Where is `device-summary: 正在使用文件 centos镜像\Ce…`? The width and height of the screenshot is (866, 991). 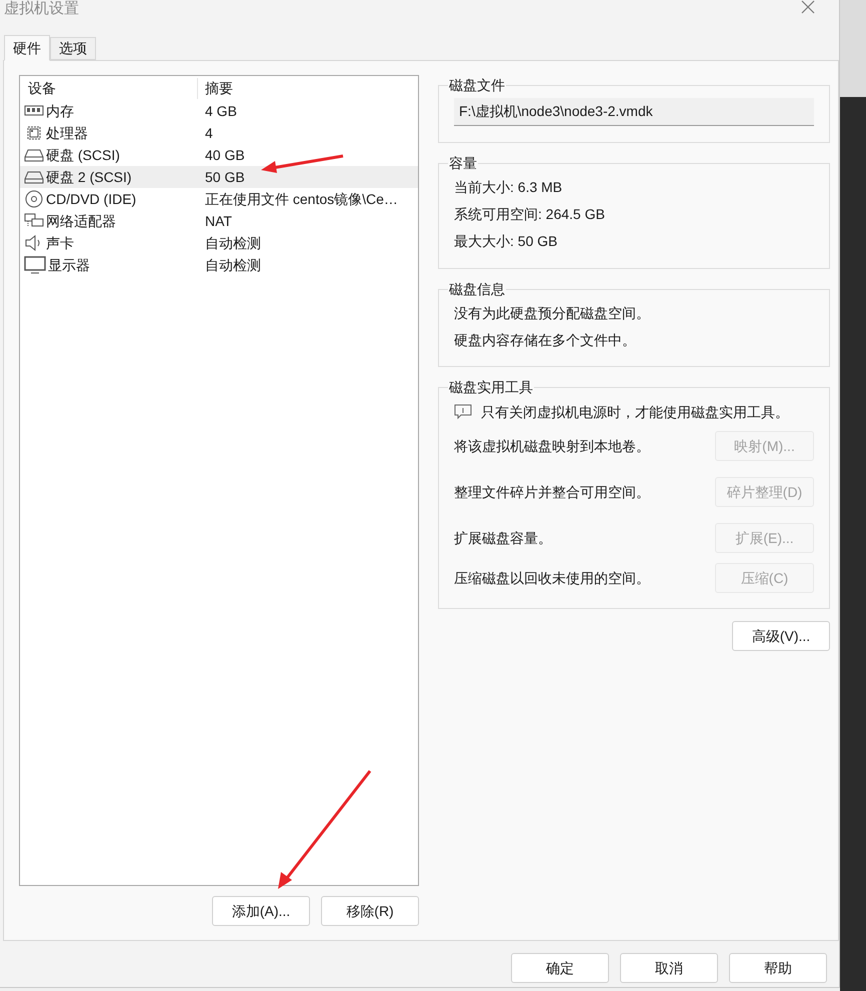
device-summary: 正在使用文件 centos镜像\Ce… is located at coordinates (301, 199).